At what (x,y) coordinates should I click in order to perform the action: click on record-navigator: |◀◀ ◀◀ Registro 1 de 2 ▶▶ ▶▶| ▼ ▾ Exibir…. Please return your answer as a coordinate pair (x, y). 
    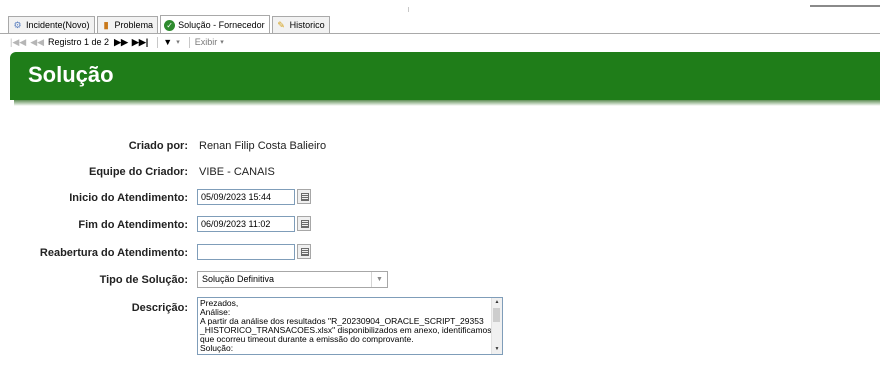
    Looking at the image, I should click on (117, 42).